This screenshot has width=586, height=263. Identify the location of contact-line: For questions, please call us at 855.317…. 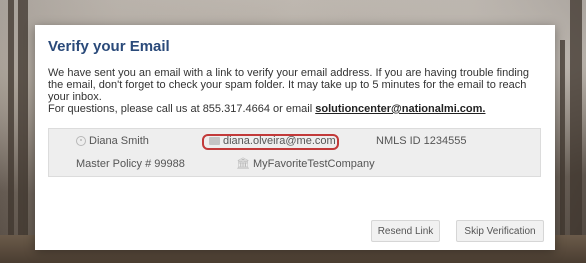
(295, 109).